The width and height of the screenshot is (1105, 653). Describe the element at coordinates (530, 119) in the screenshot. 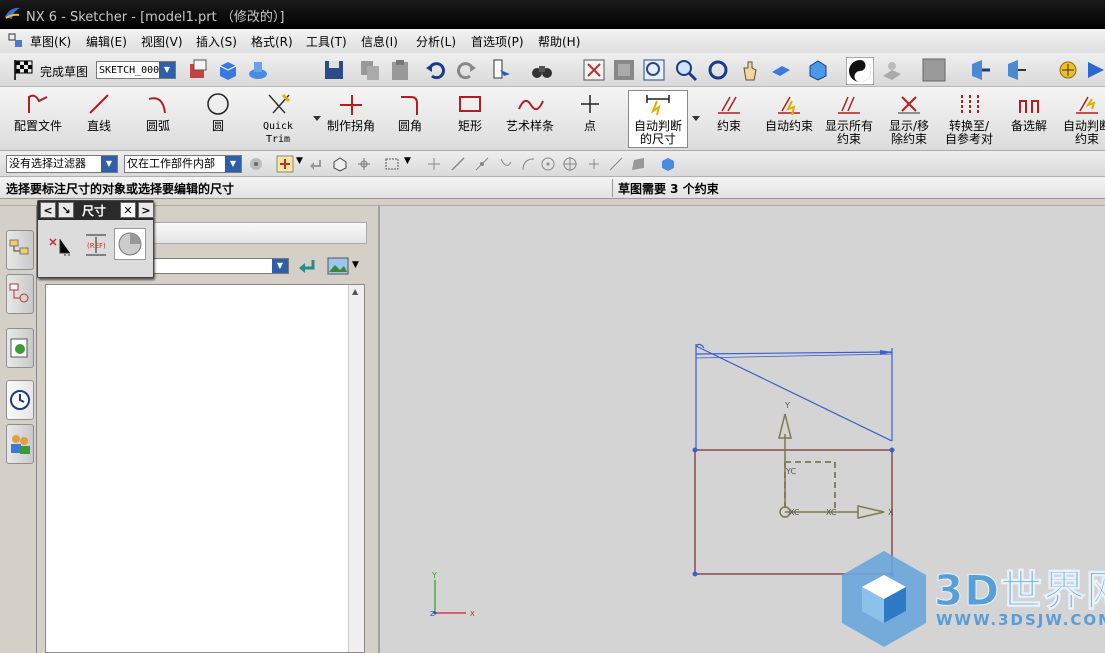

I see `tool-studio-spline: 艺术样条` at that location.